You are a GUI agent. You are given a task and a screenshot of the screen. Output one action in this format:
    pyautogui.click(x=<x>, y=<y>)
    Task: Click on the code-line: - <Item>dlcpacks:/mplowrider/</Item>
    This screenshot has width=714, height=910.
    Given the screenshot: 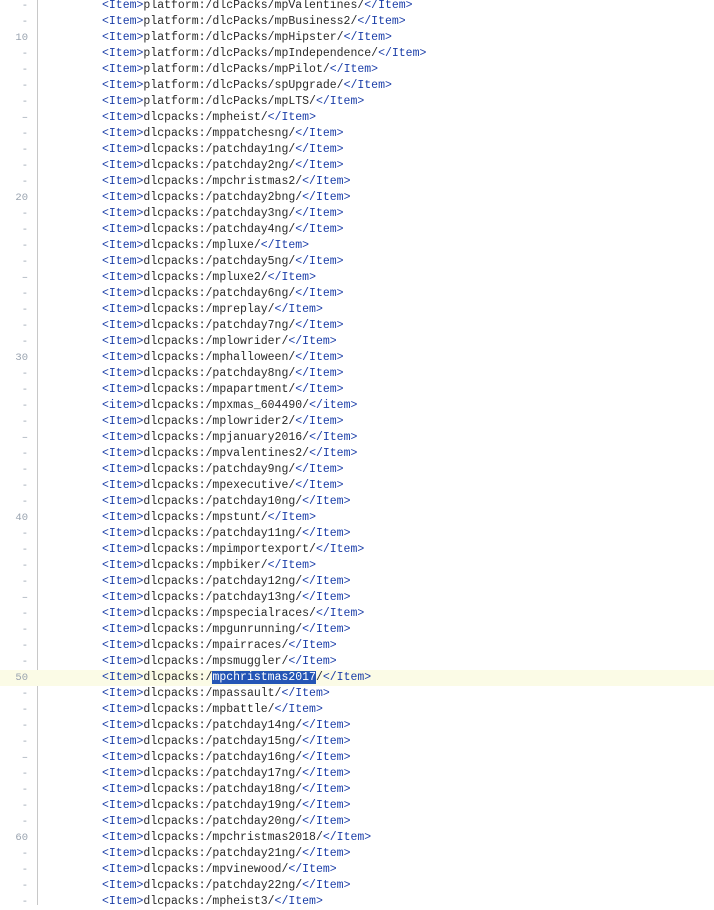 What is the action you would take?
    pyautogui.click(x=357, y=342)
    